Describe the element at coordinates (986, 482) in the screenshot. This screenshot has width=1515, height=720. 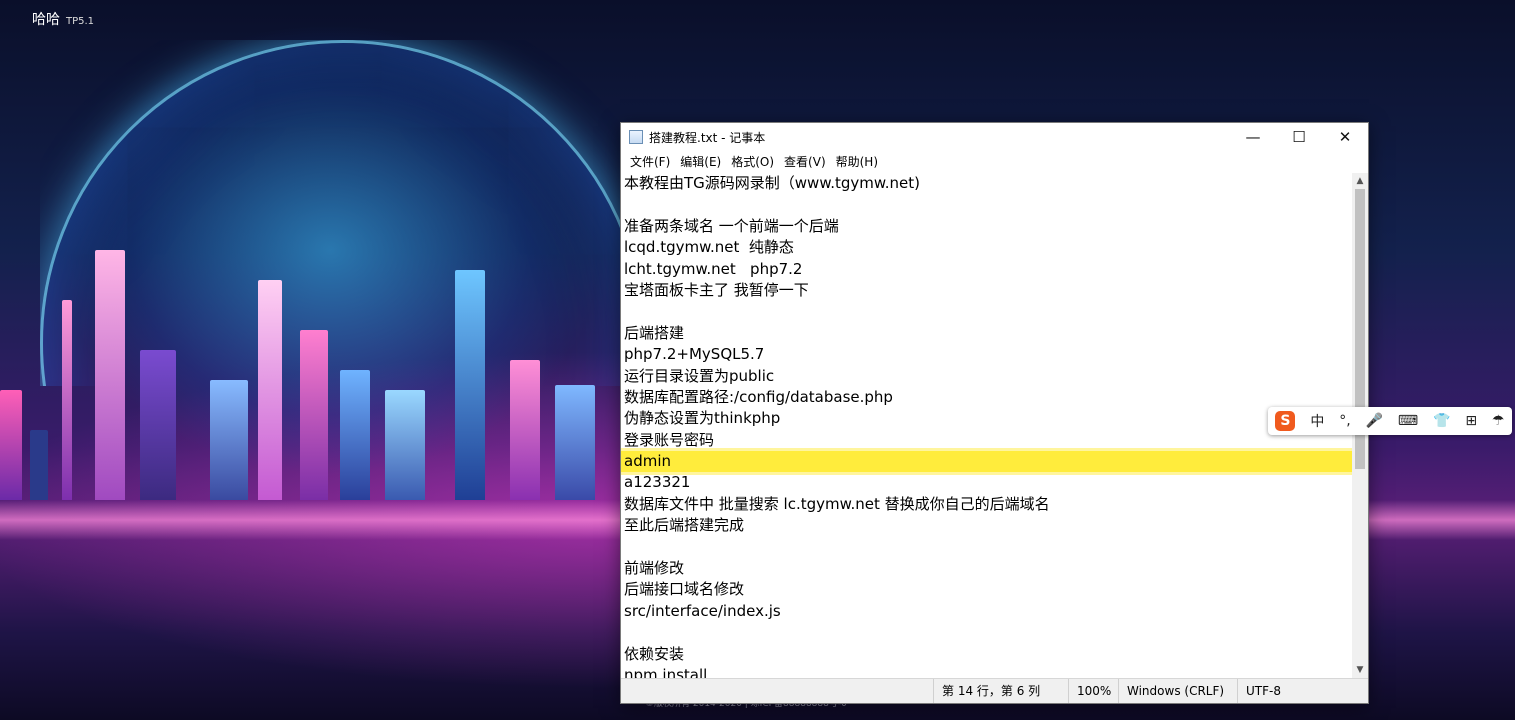
I see `editor-line: a123321` at that location.